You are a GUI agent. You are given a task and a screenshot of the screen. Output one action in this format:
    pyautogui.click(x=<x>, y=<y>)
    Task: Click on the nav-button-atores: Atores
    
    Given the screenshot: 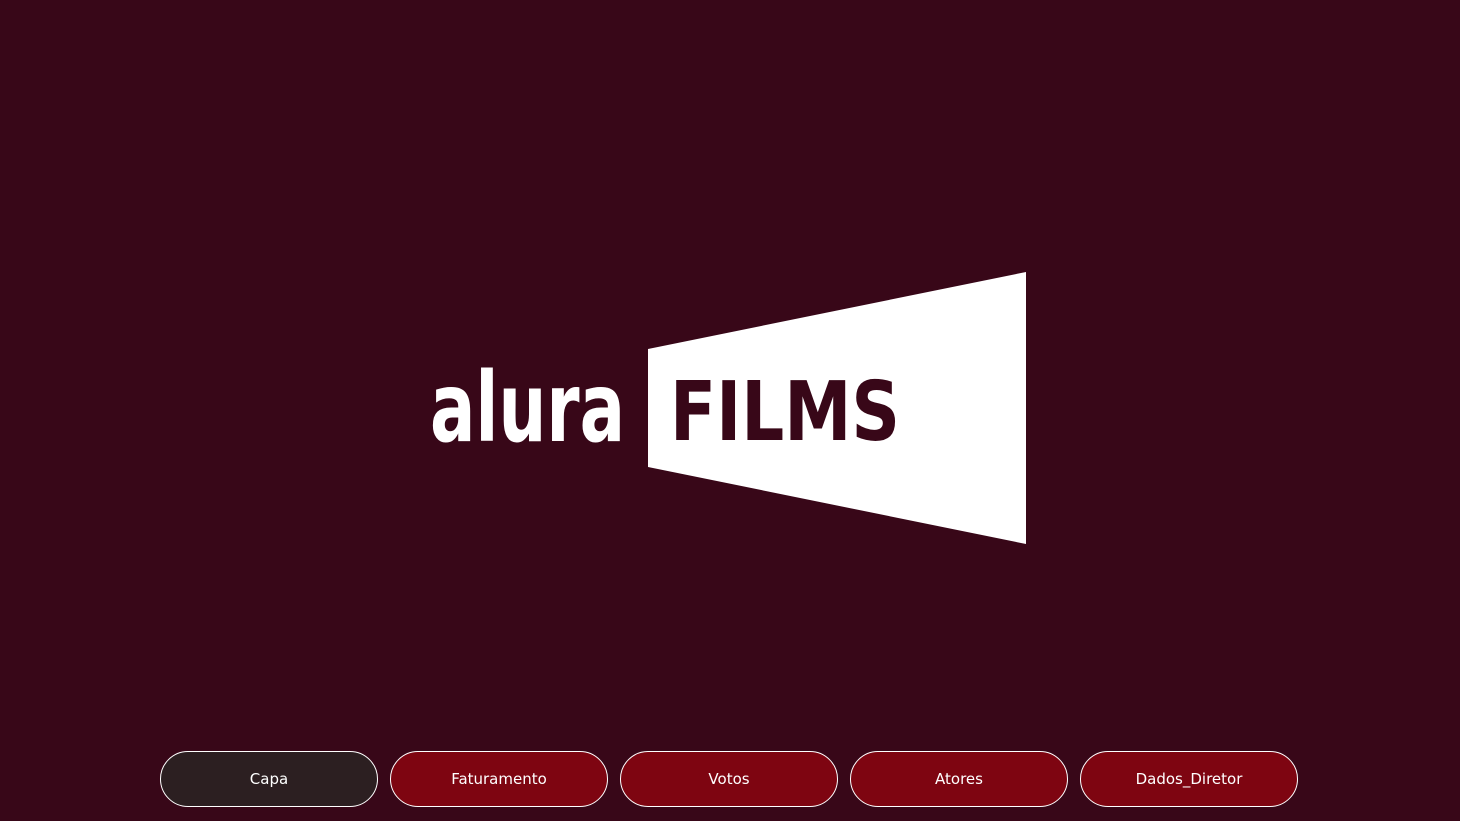 What is the action you would take?
    pyautogui.click(x=959, y=779)
    